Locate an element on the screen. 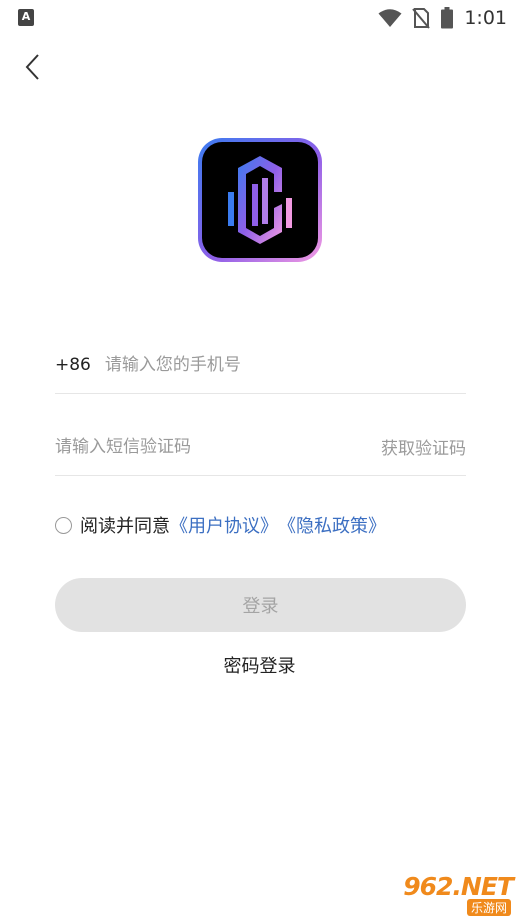 The height and width of the screenshot is (922, 519). agreement-row: 阅读并同意 《用户协议》 《隐私政策》 is located at coordinates (220, 525).